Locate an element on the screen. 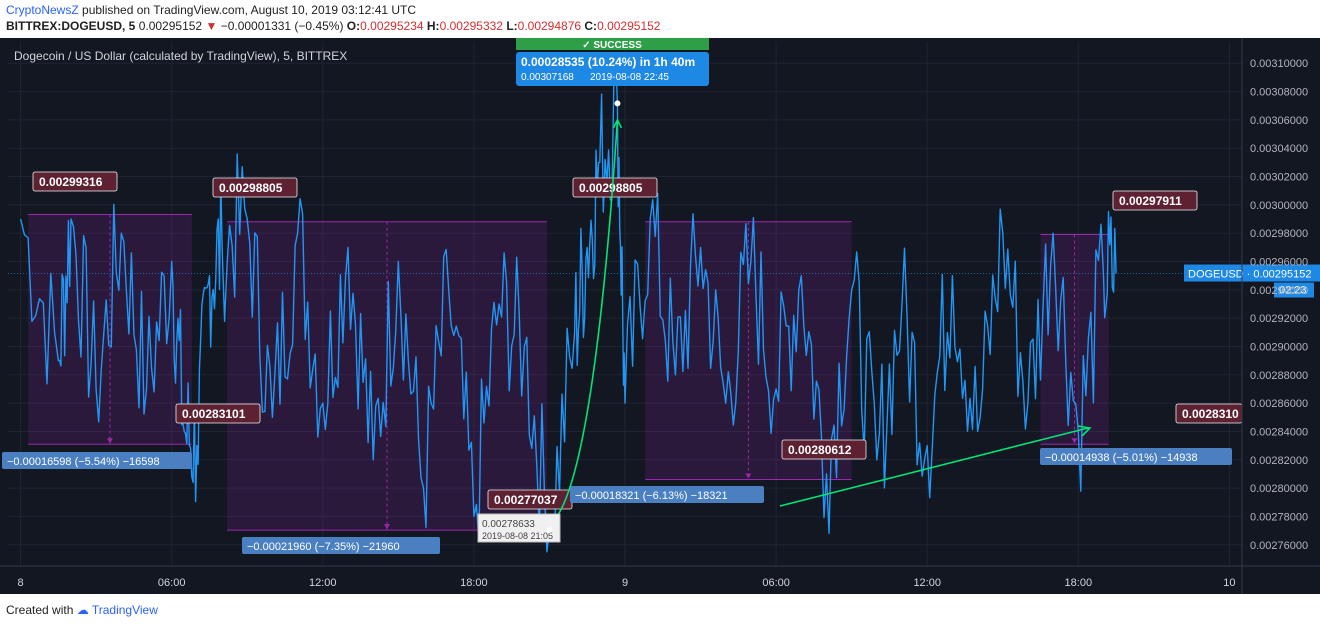 This screenshot has width=1320, height=626. y-tick-label: 0.00310000 is located at coordinates (1279, 64).